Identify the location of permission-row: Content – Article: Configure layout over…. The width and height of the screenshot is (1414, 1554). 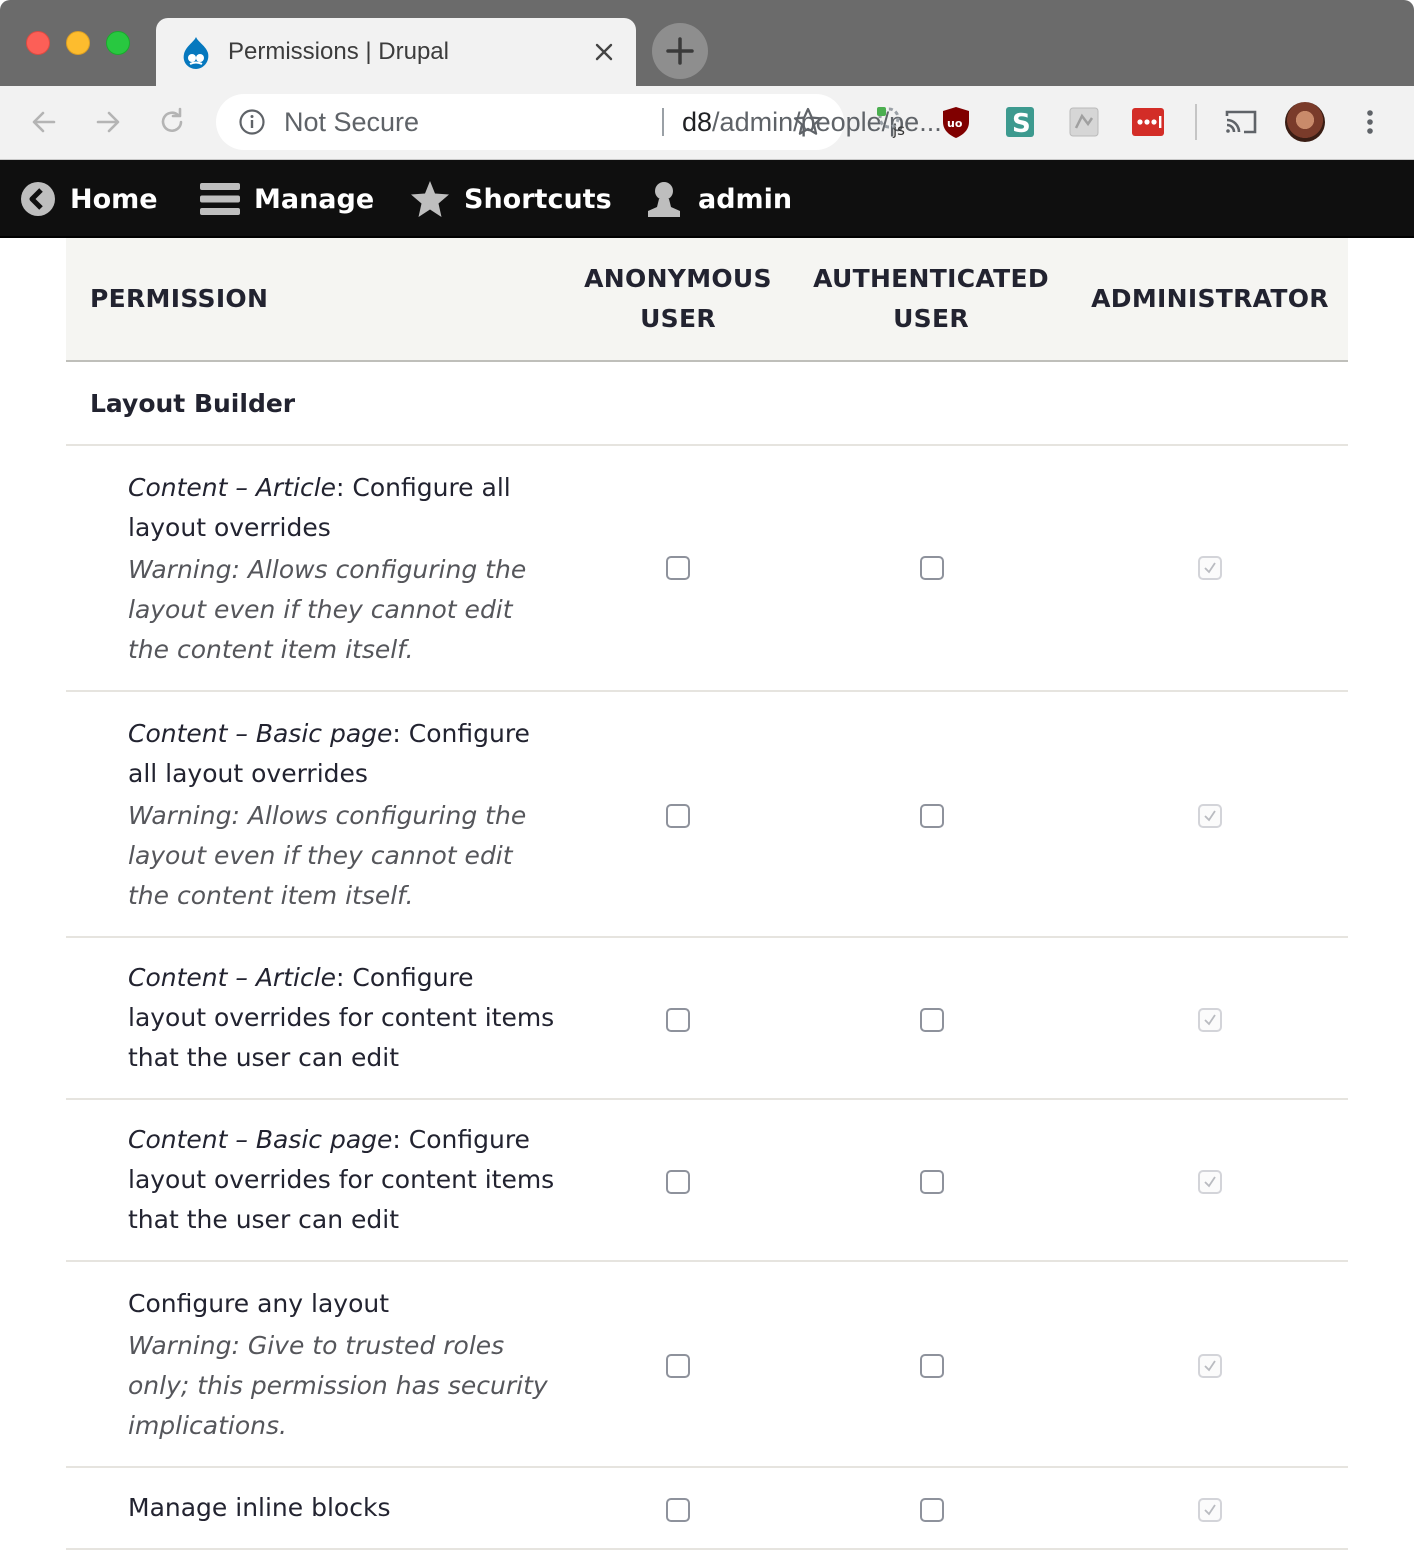
(707, 1019).